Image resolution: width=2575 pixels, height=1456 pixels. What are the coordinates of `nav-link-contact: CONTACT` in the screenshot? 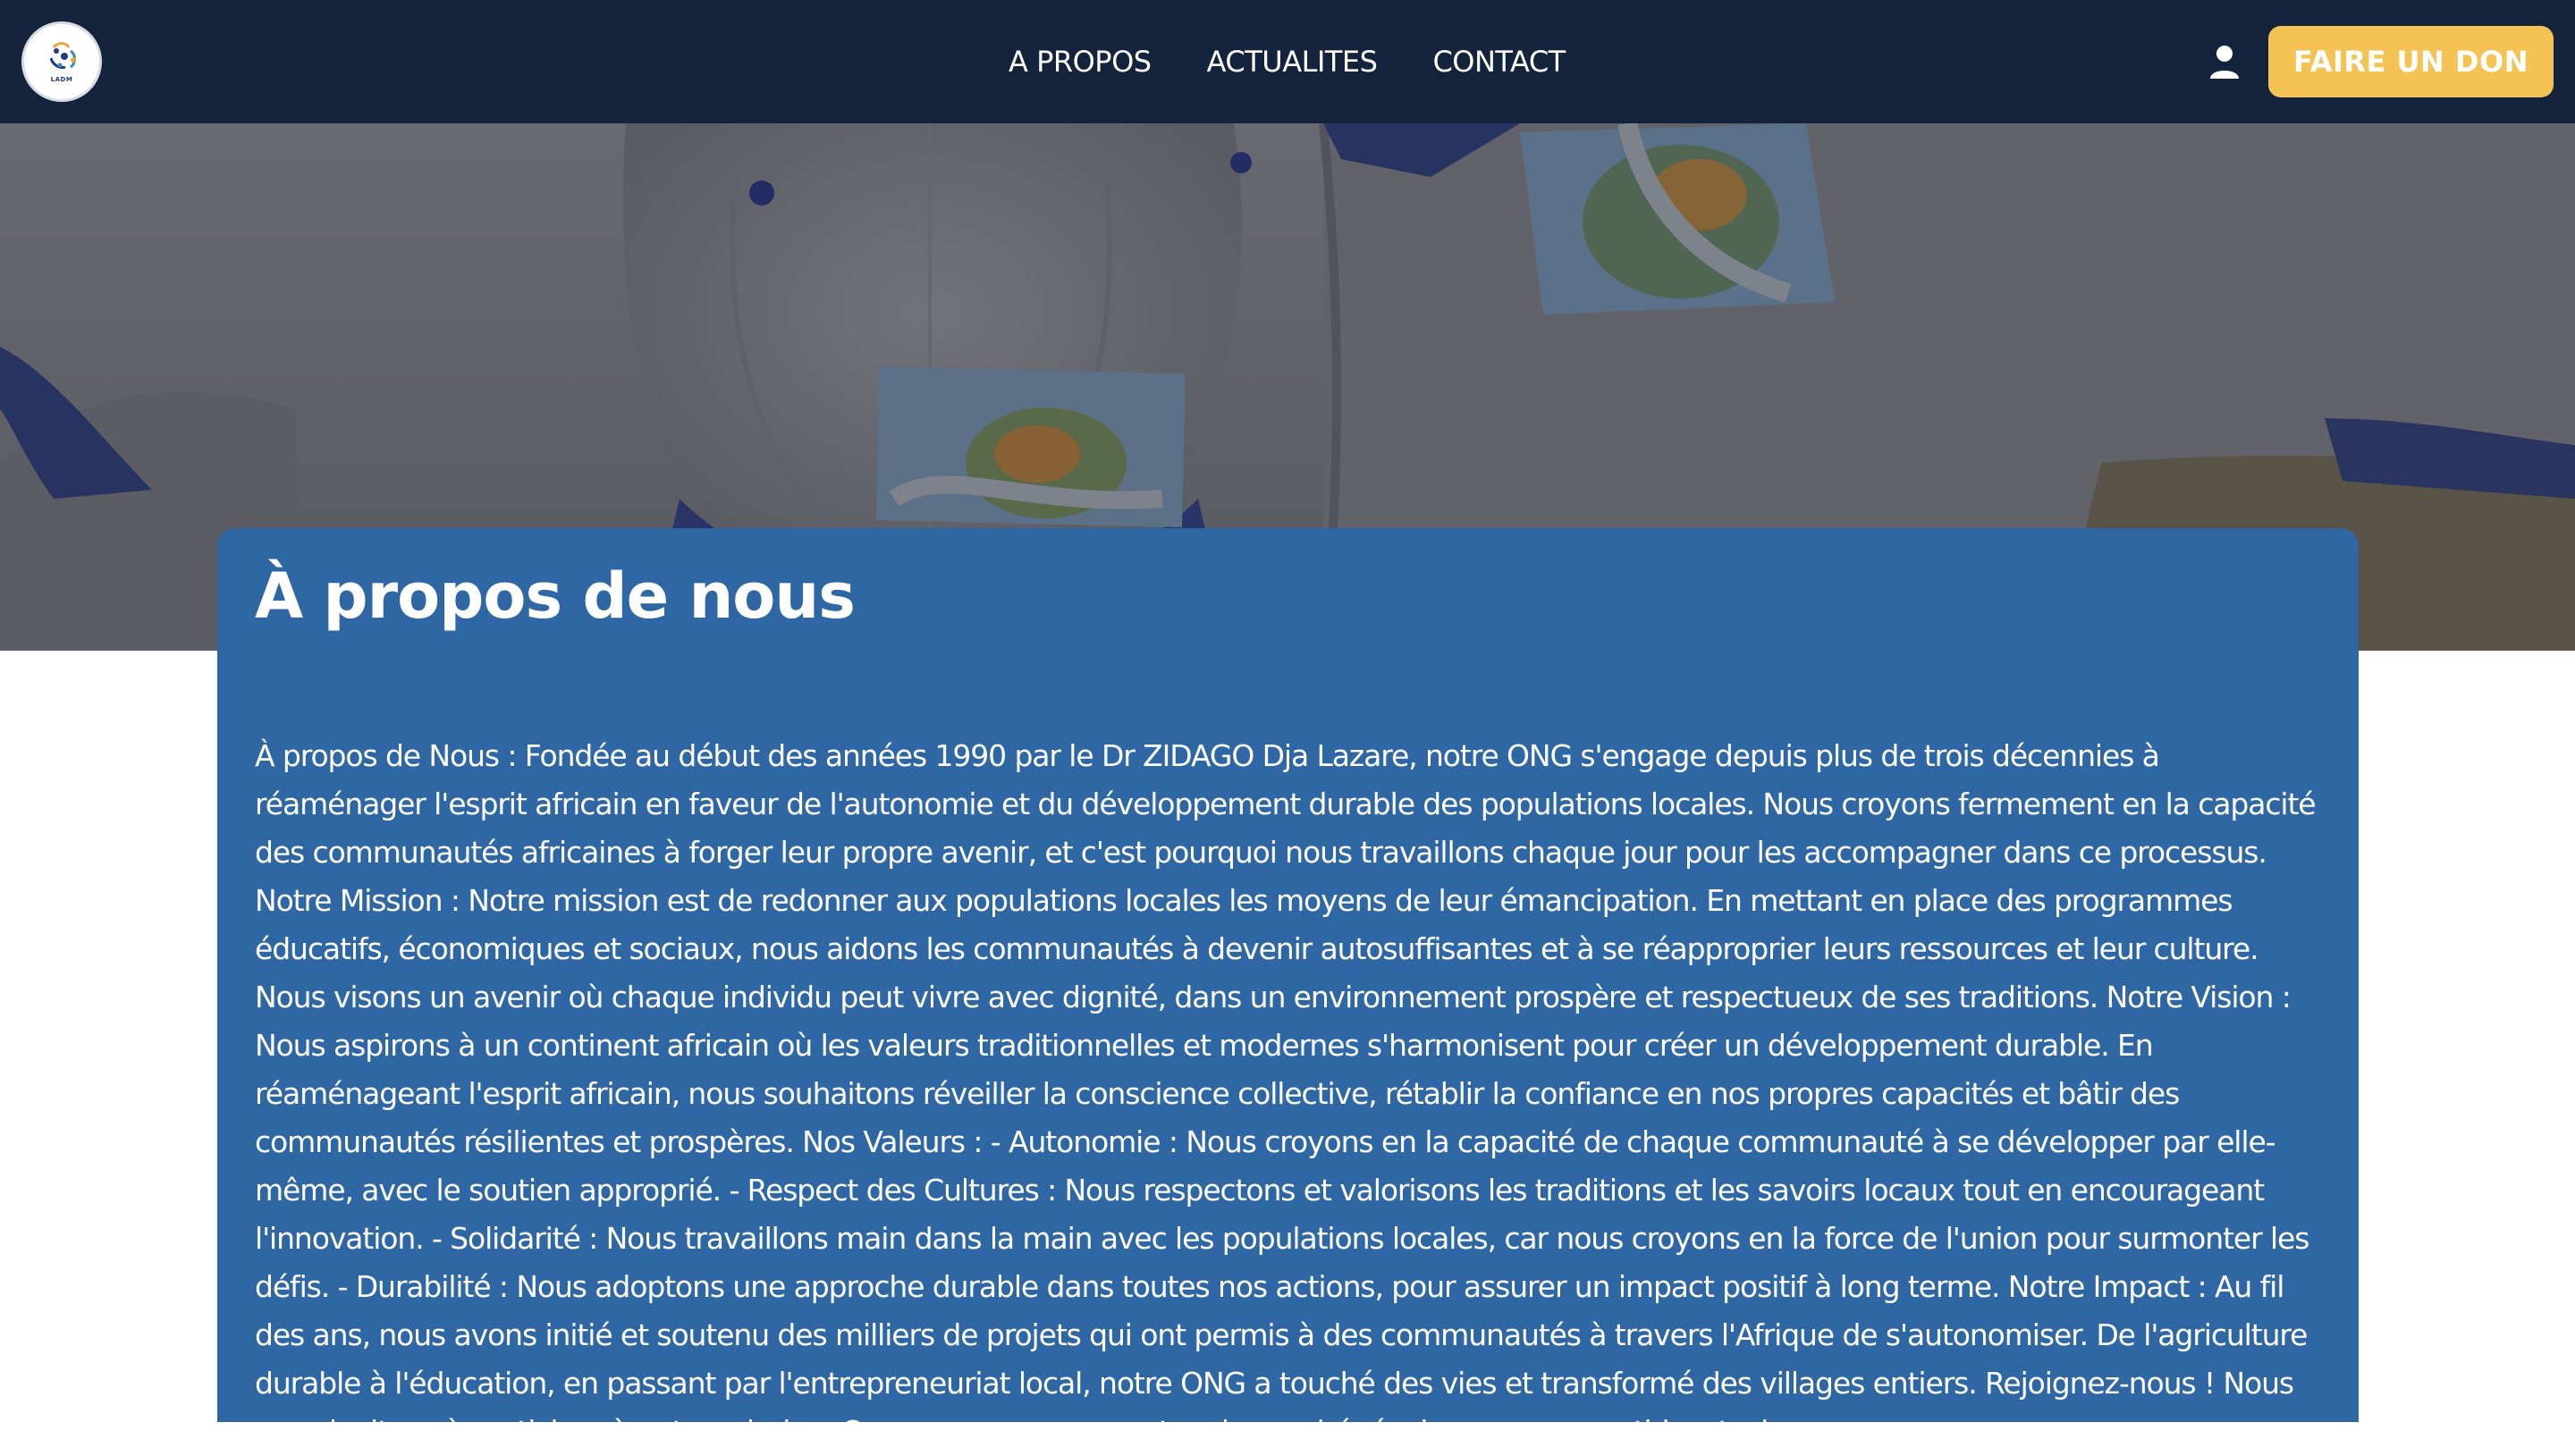 It's located at (1499, 62).